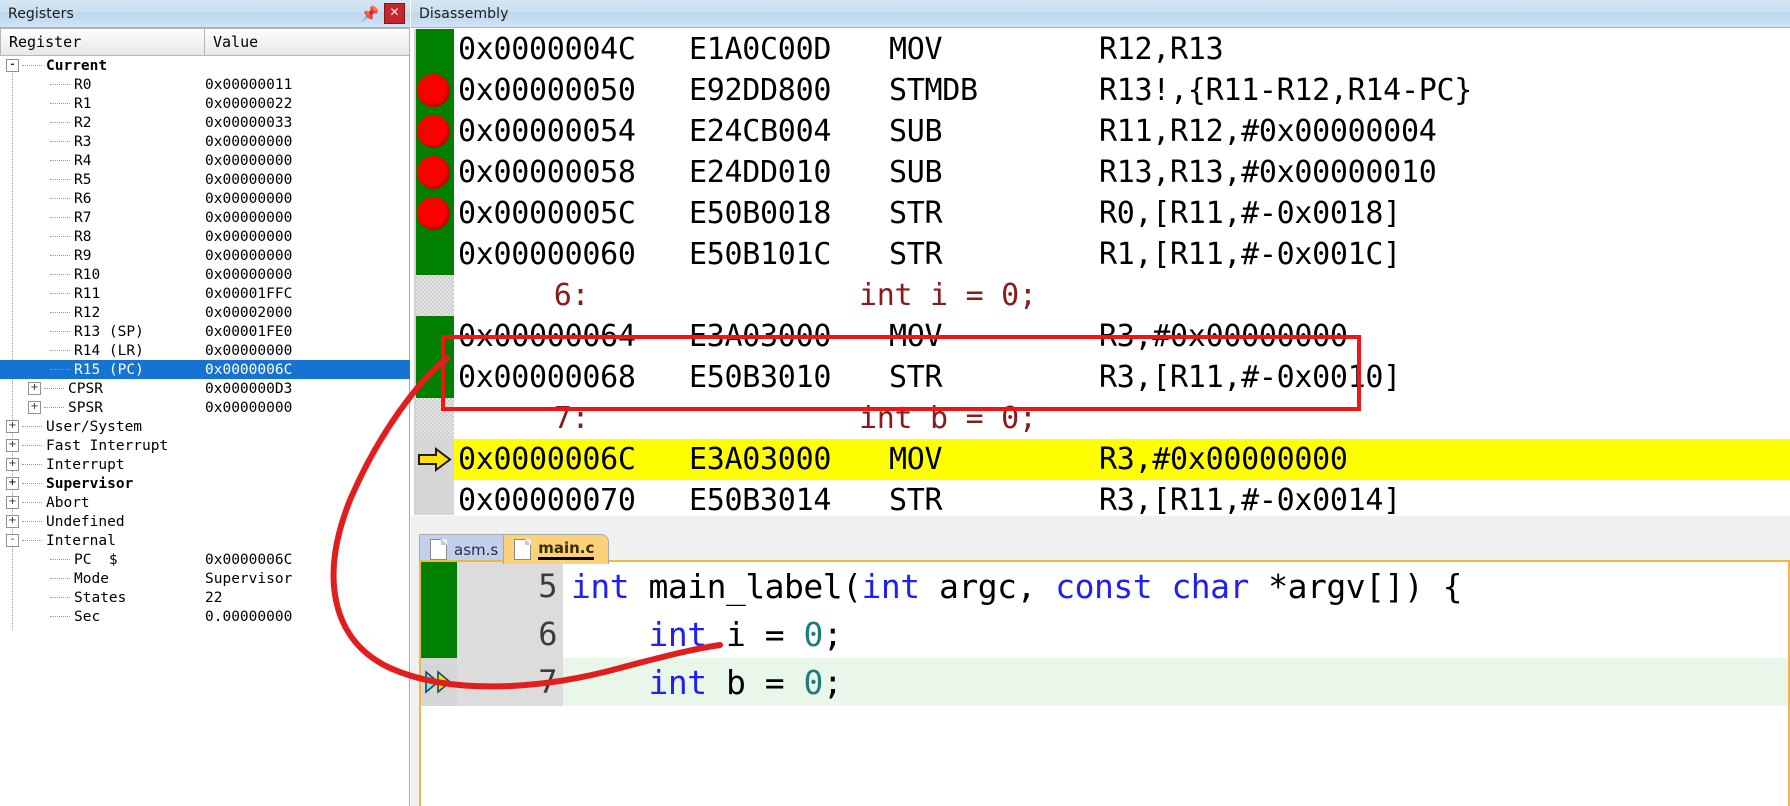 The width and height of the screenshot is (1790, 806). What do you see at coordinates (205, 521) in the screenshot?
I see `register-row: + Undefined` at bounding box center [205, 521].